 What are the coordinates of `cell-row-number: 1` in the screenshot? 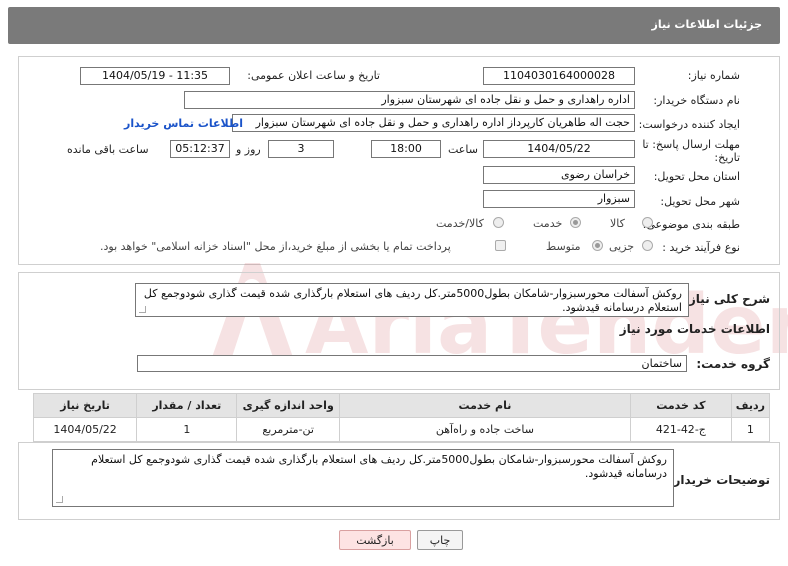 It's located at (750, 429).